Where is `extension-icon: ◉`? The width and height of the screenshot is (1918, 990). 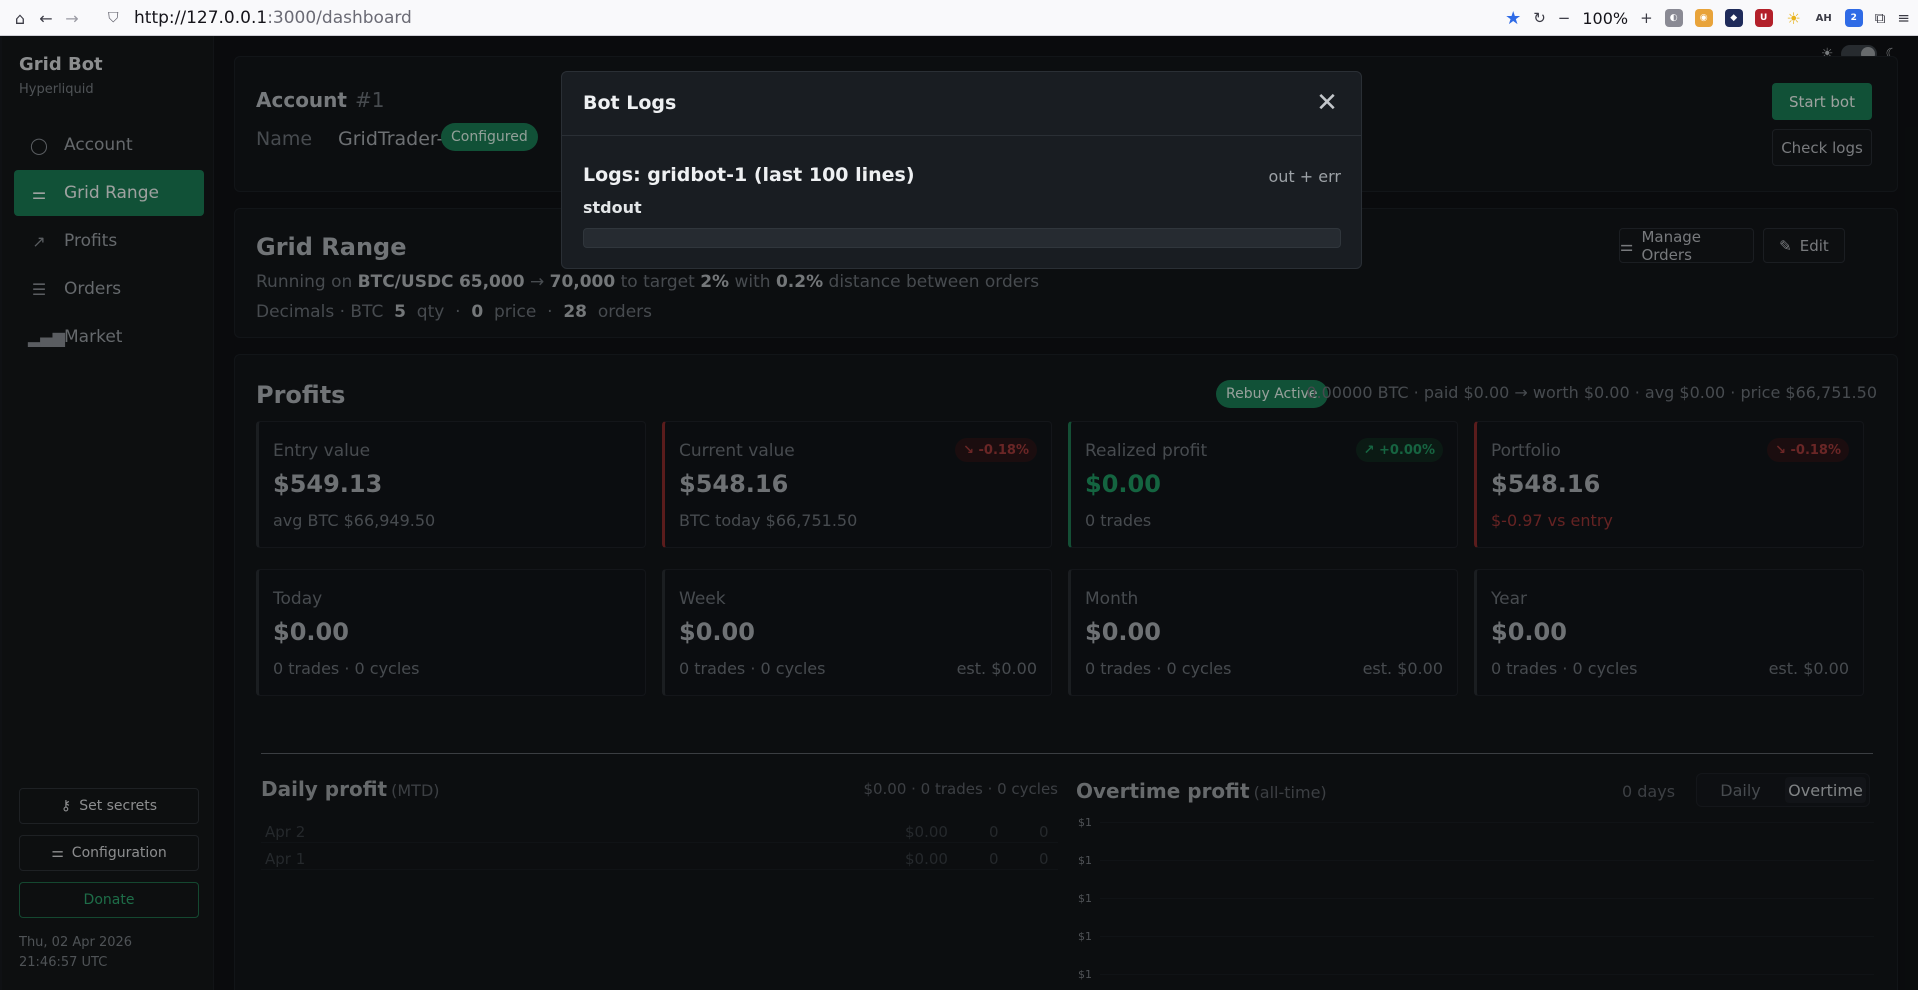 extension-icon: ◉ is located at coordinates (1703, 18).